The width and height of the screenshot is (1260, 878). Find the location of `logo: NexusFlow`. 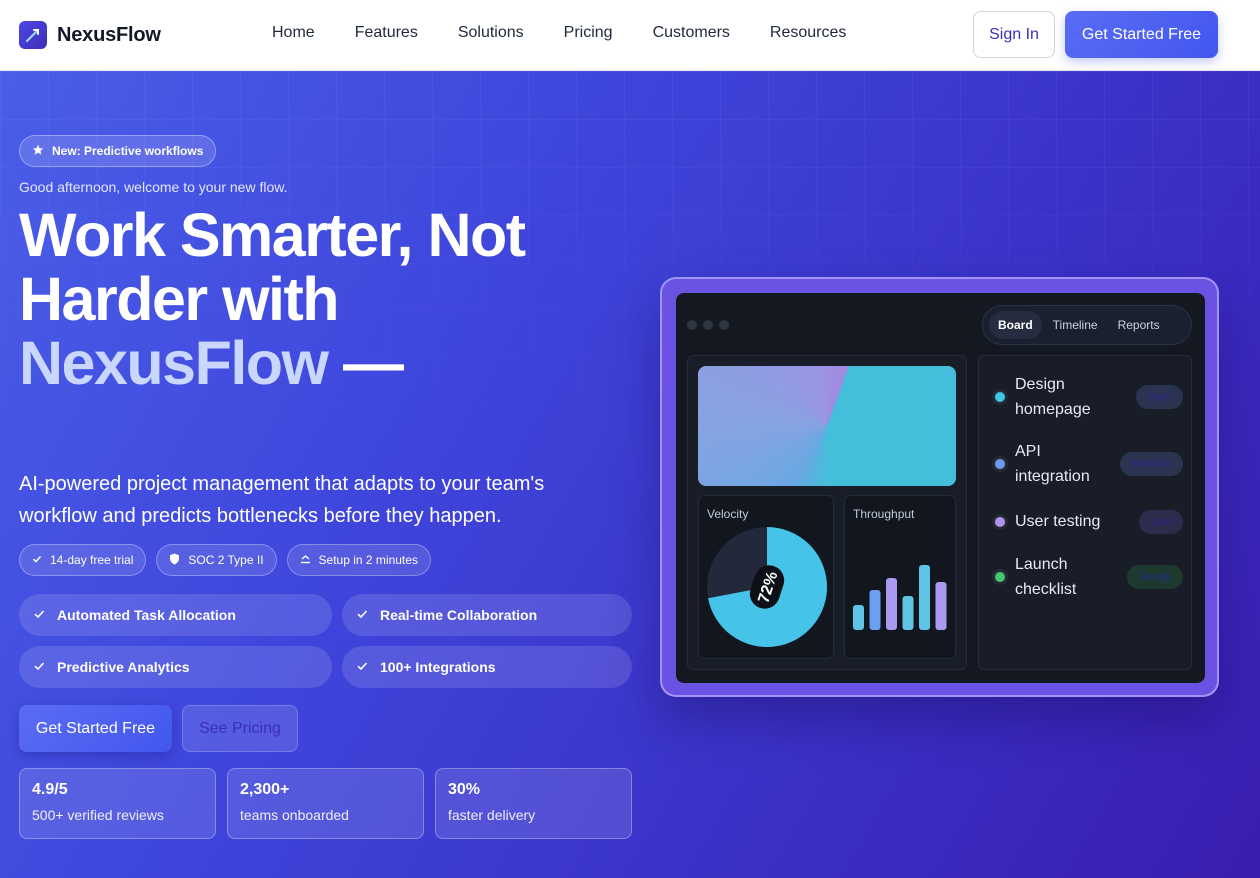

logo: NexusFlow is located at coordinates (90, 35).